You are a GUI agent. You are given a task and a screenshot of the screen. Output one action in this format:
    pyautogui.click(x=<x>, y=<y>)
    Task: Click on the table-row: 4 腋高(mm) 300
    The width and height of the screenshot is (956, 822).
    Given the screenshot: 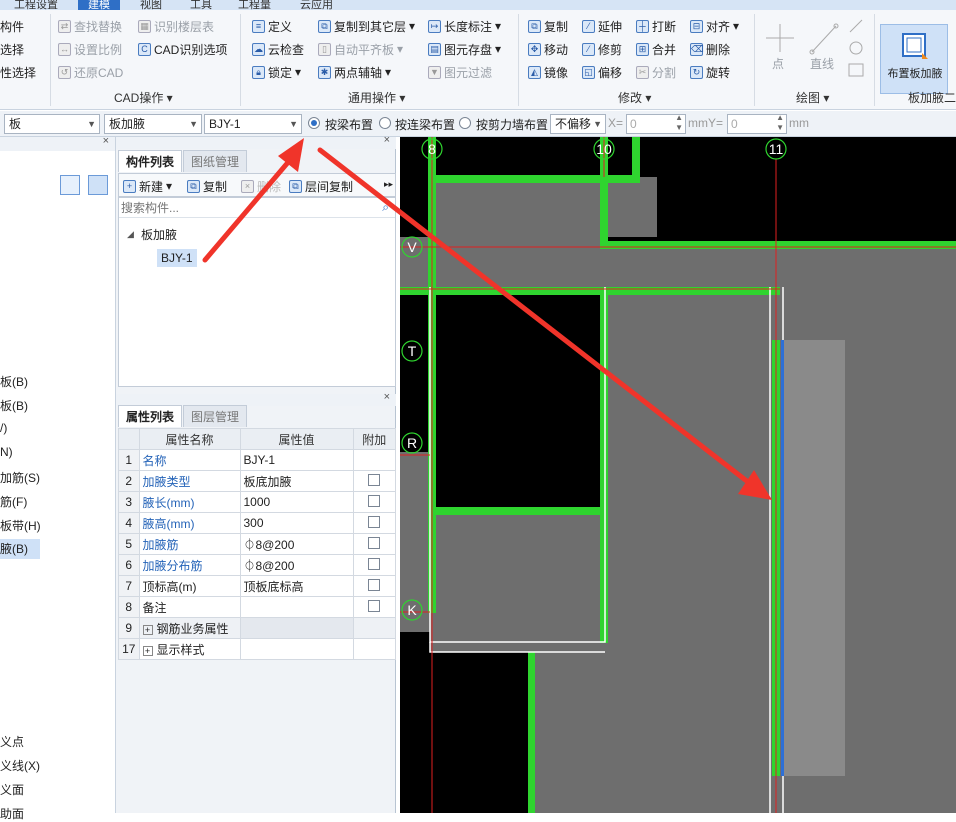 What is the action you would take?
    pyautogui.click(x=257, y=523)
    